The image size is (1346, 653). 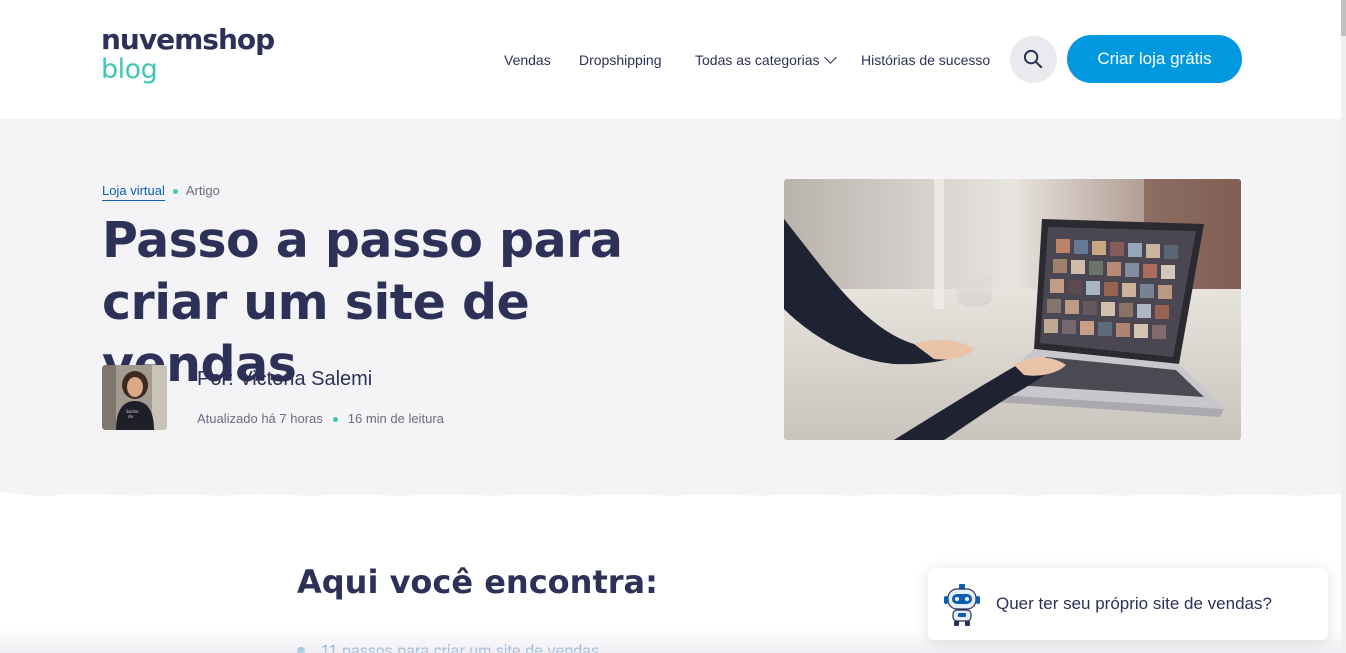 I want to click on chat-prompt: Quer ter seu próprio site de vendas?, so click(x=1134, y=603).